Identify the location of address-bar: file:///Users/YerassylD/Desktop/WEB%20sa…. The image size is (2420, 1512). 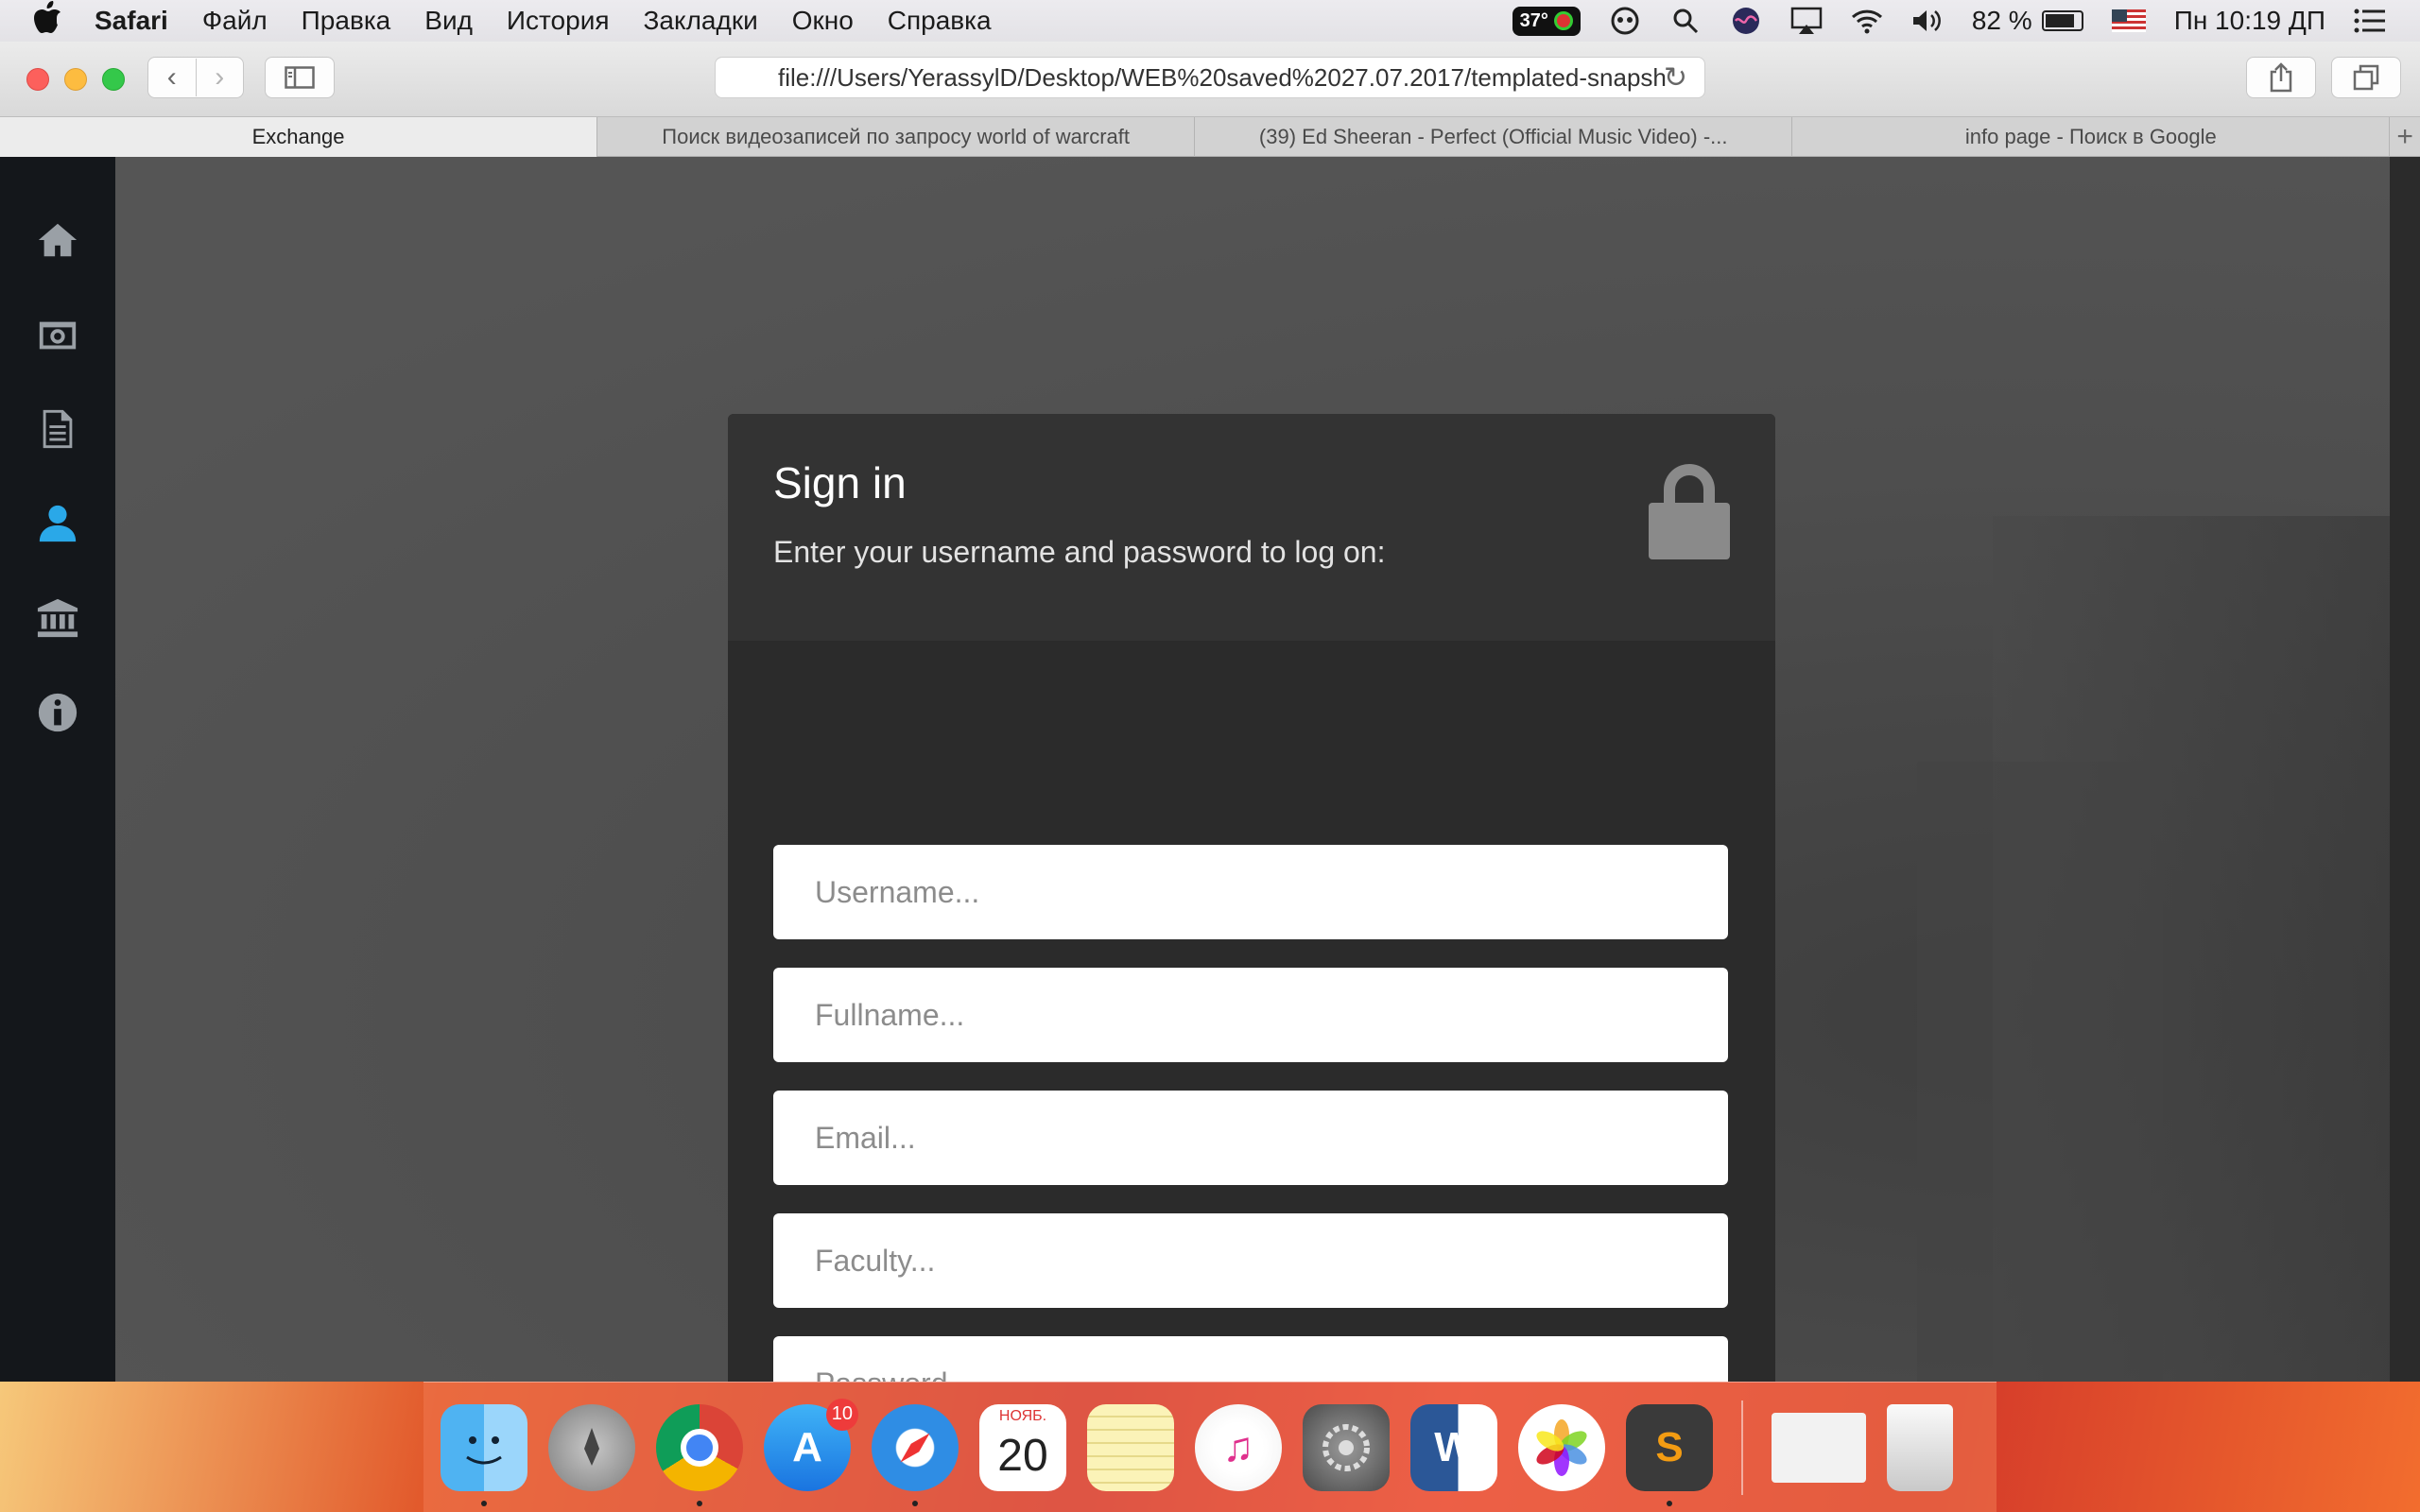
(1210, 77).